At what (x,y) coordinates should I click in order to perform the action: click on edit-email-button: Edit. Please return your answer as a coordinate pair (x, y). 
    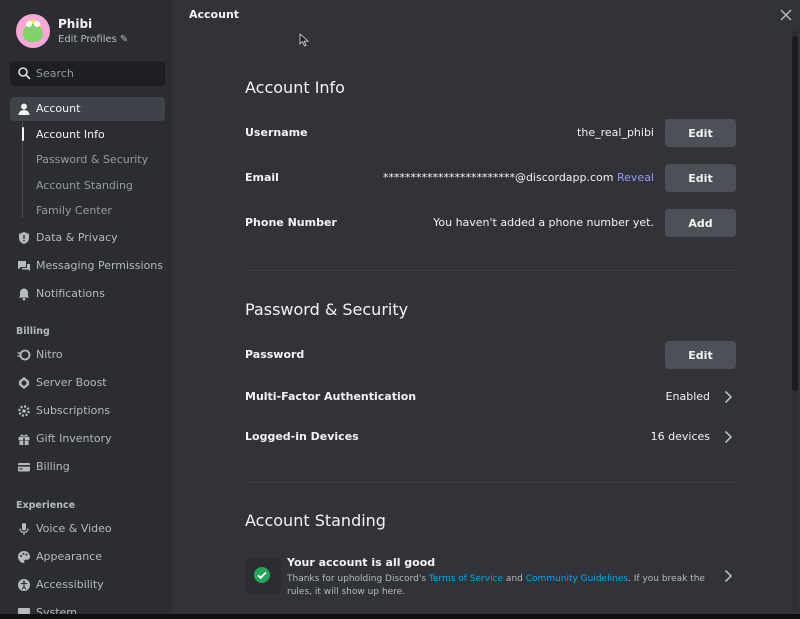
    Looking at the image, I should click on (700, 178).